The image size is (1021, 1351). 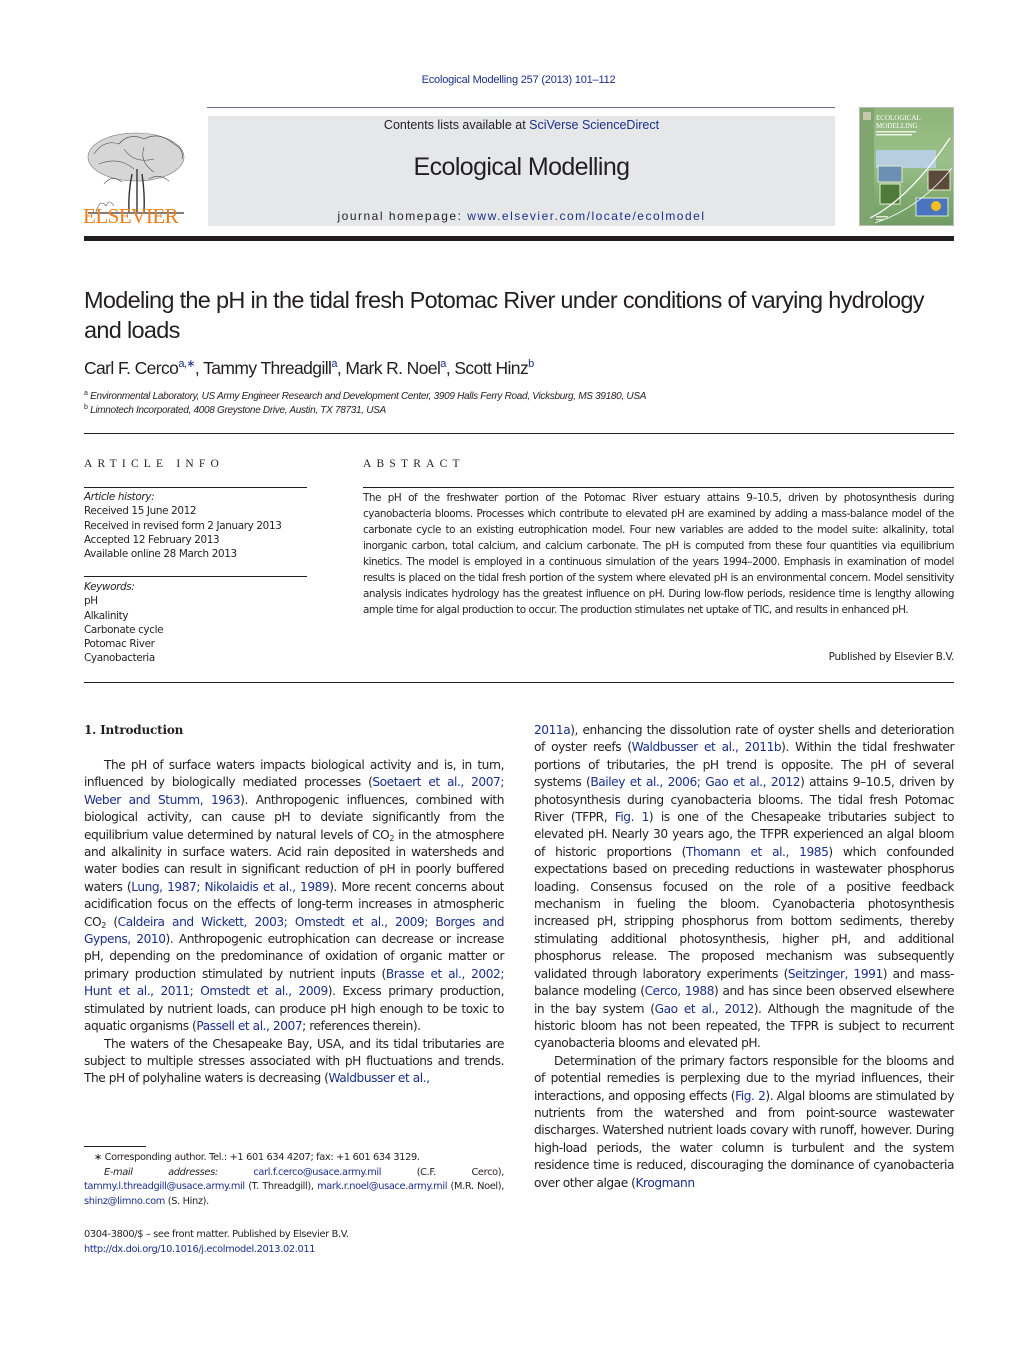 What do you see at coordinates (519, 80) in the screenshot?
I see `journal-citation-link: Ecological Modelling 257 (2013) 101–112` at bounding box center [519, 80].